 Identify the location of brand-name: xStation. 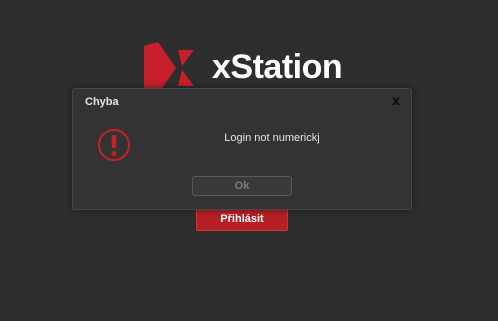
(277, 67).